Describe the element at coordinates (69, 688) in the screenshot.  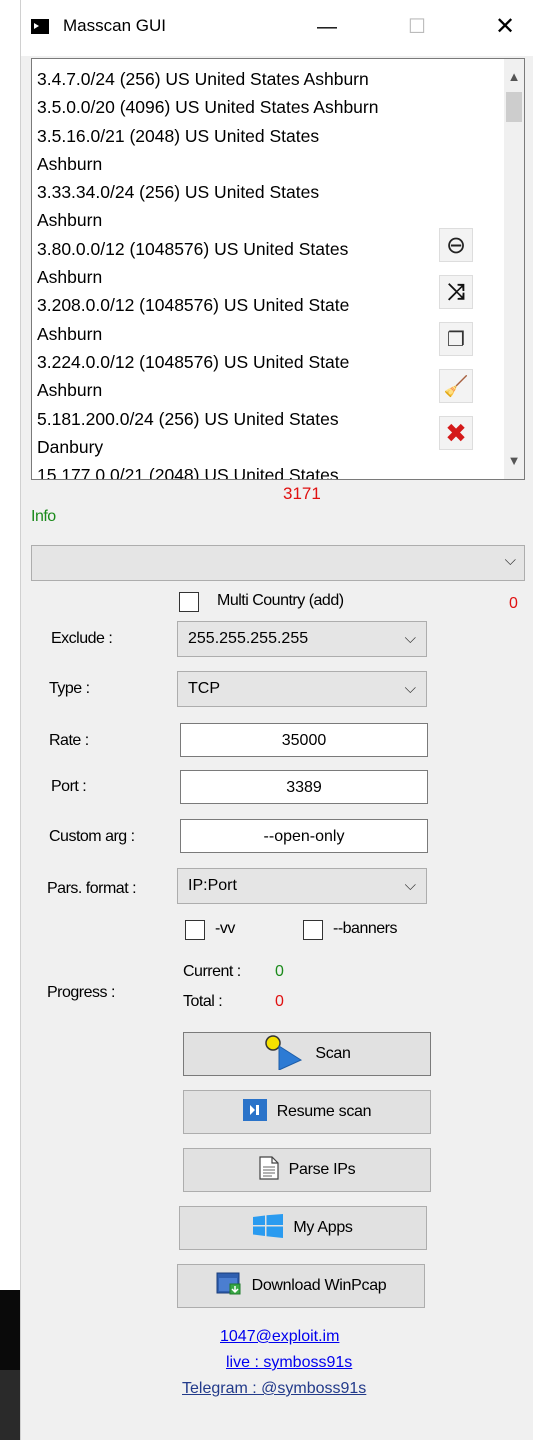
I see `type-label: Type :` at that location.